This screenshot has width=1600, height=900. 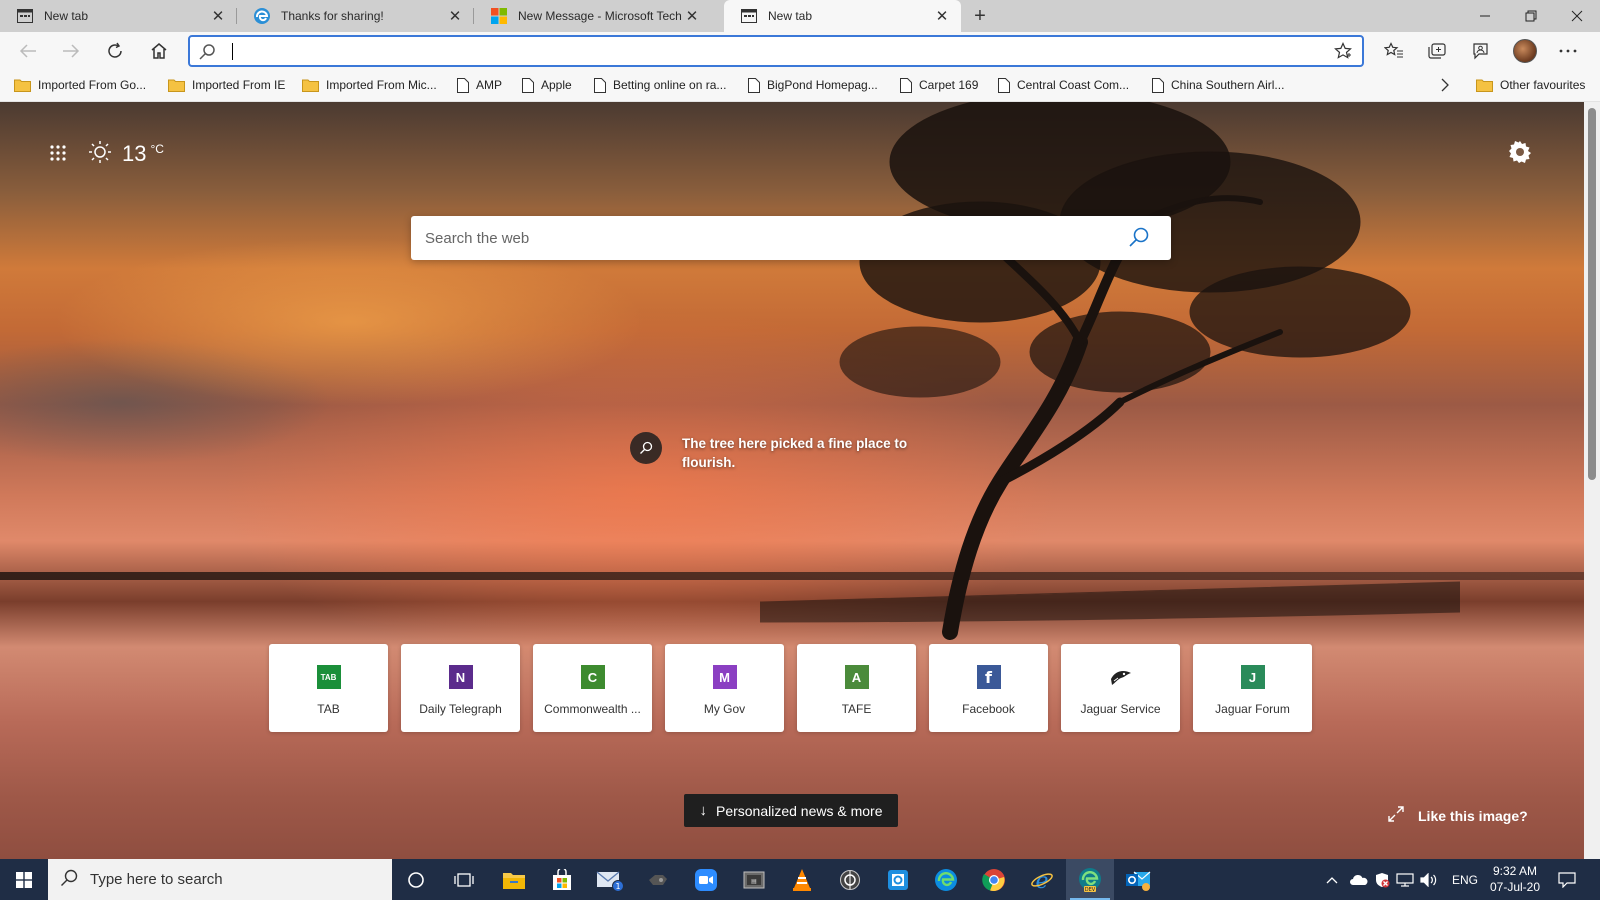 I want to click on favorite-label: Other favourites, so click(x=1543, y=85).